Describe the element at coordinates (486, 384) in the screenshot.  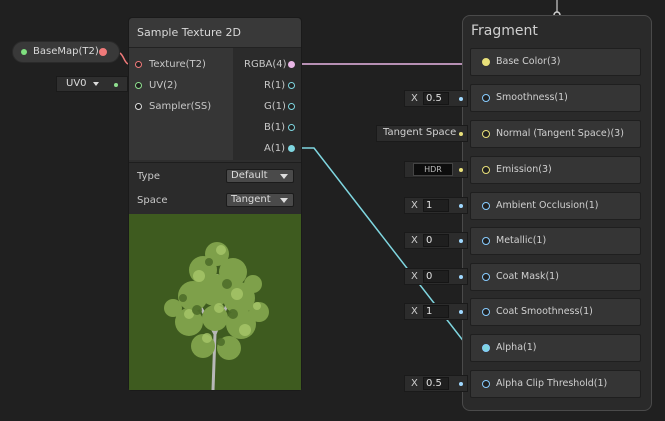
I see `alpha-clip-threshold-port-icon` at that location.